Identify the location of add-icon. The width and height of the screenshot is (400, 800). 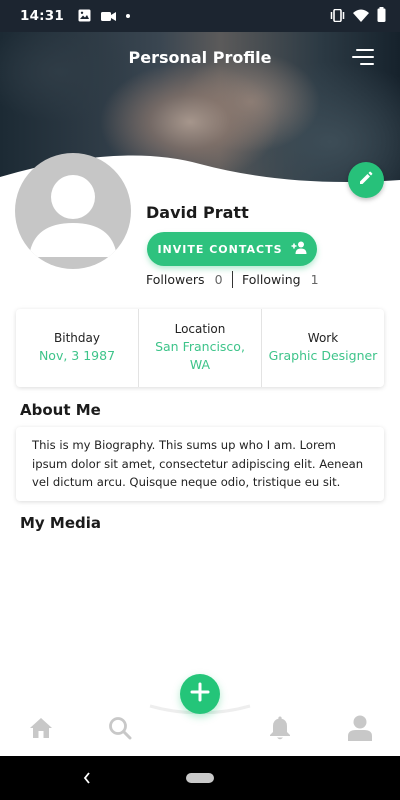
(200, 694).